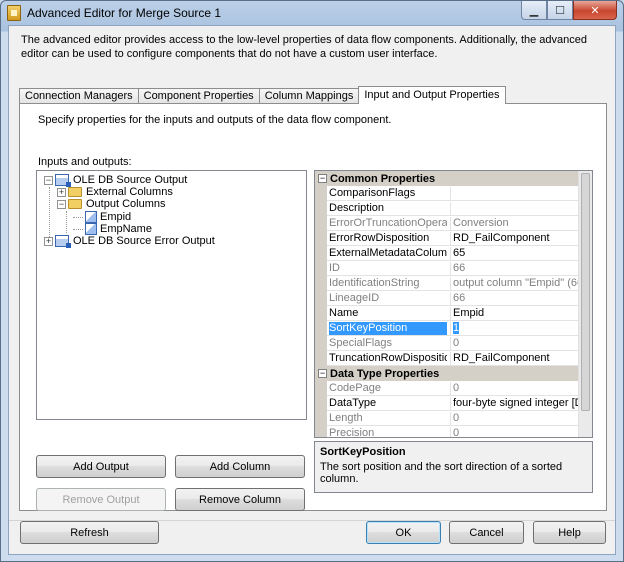  What do you see at coordinates (63, 241) in the screenshot?
I see `output-table-icon` at bounding box center [63, 241].